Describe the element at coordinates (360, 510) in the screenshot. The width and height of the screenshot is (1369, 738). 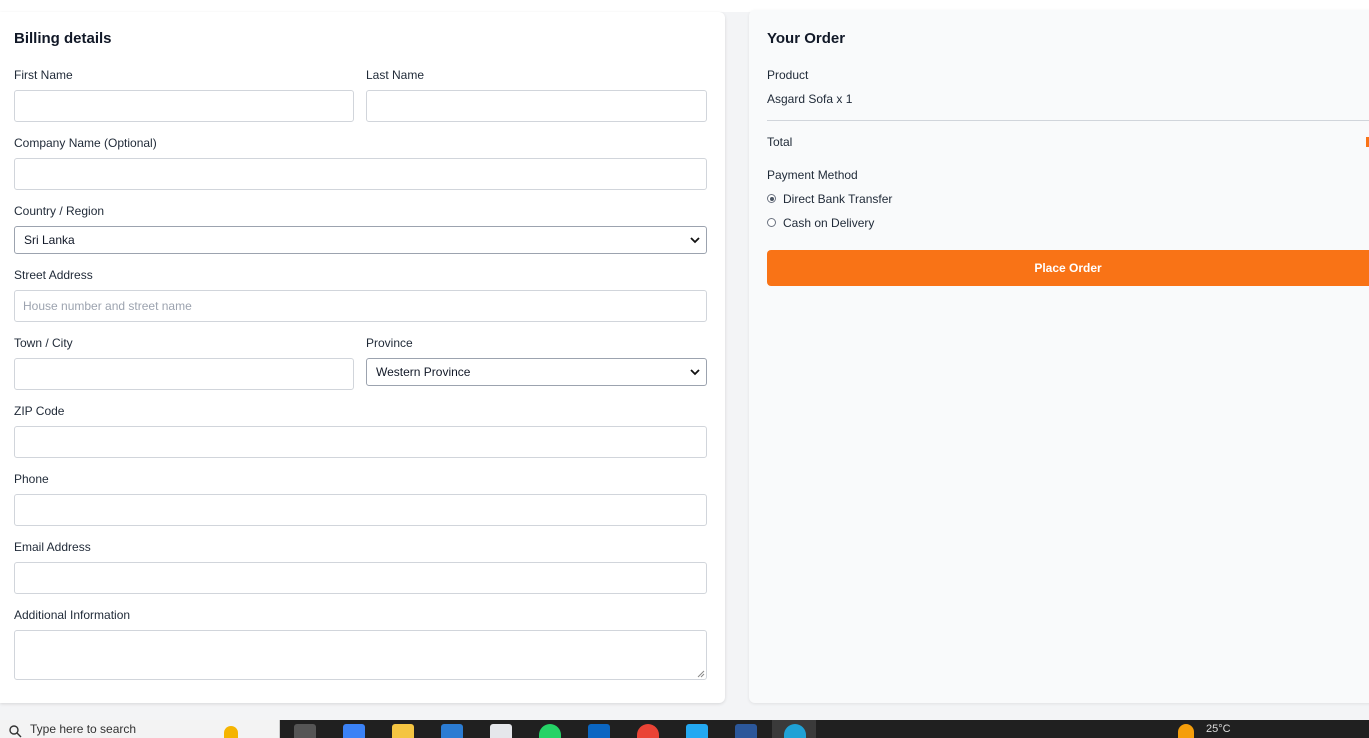
I see `phone-input` at that location.